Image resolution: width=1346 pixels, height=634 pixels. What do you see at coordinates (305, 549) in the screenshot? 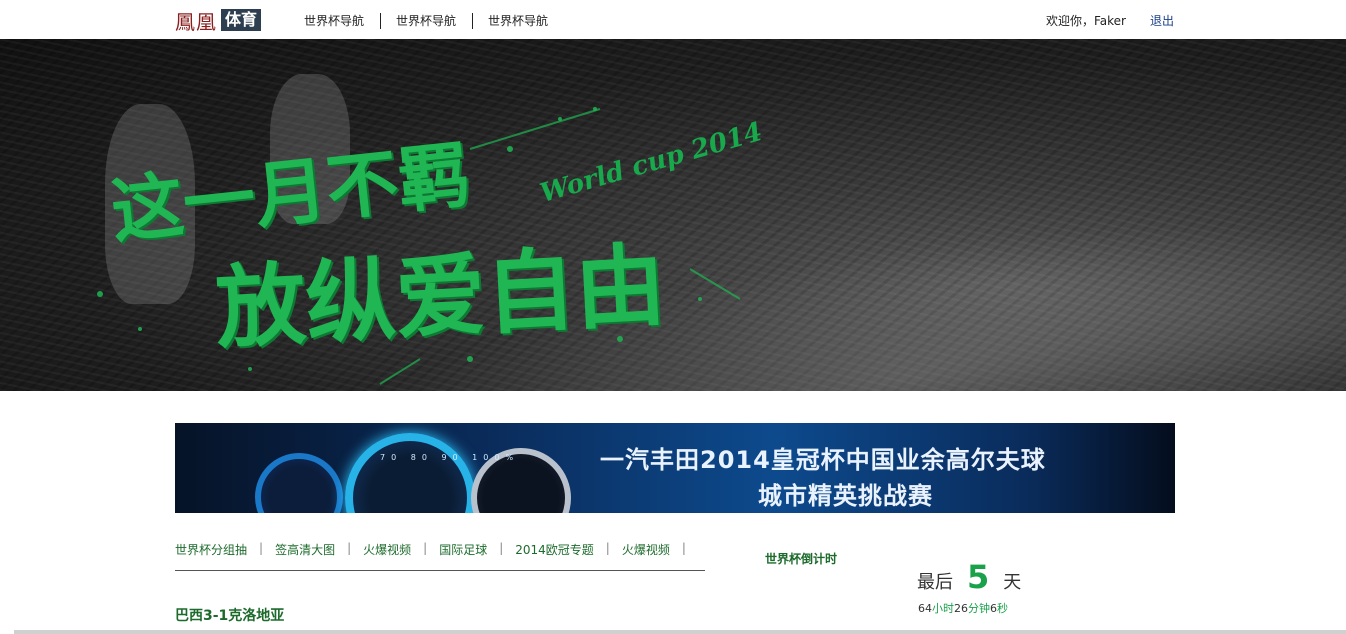
I see `subnav-item-hd-gallery: 签高清大图` at bounding box center [305, 549].